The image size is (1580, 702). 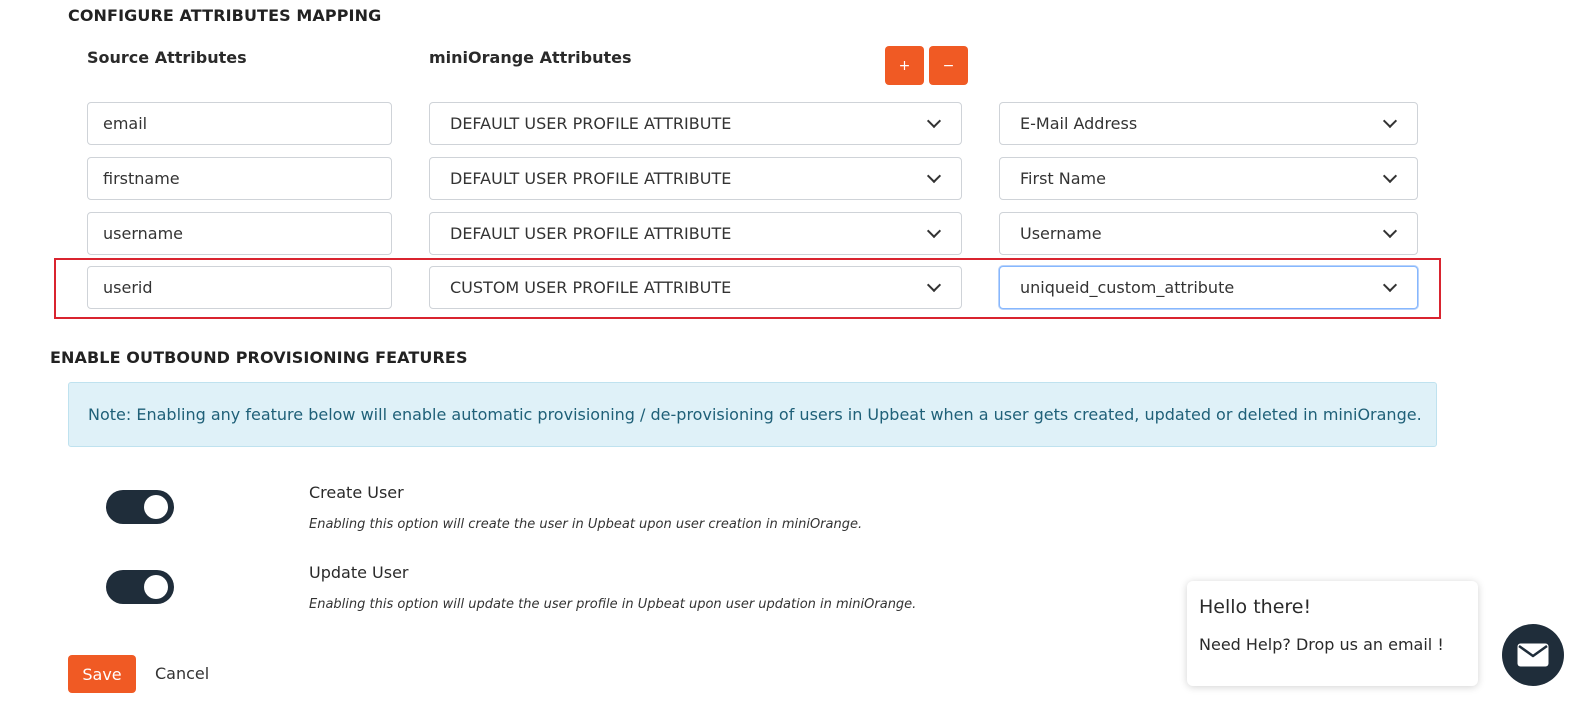 I want to click on miniorange-attribute-select: Username, so click(x=1208, y=233).